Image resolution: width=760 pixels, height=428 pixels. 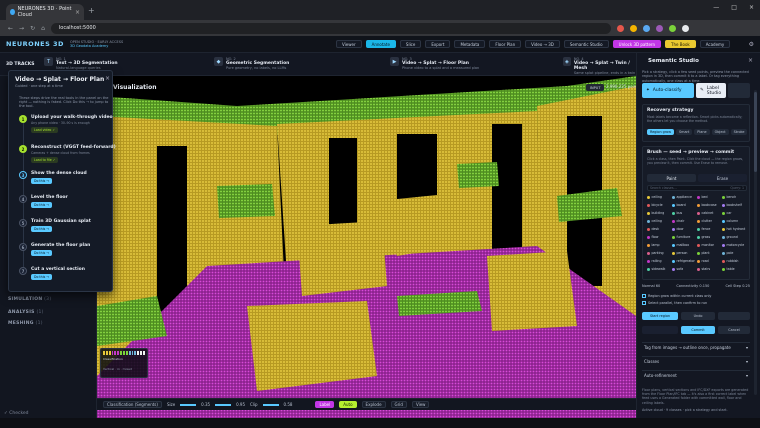 What do you see at coordinates (644, 303) in the screenshot?
I see `checkbox` at bounding box center [644, 303].